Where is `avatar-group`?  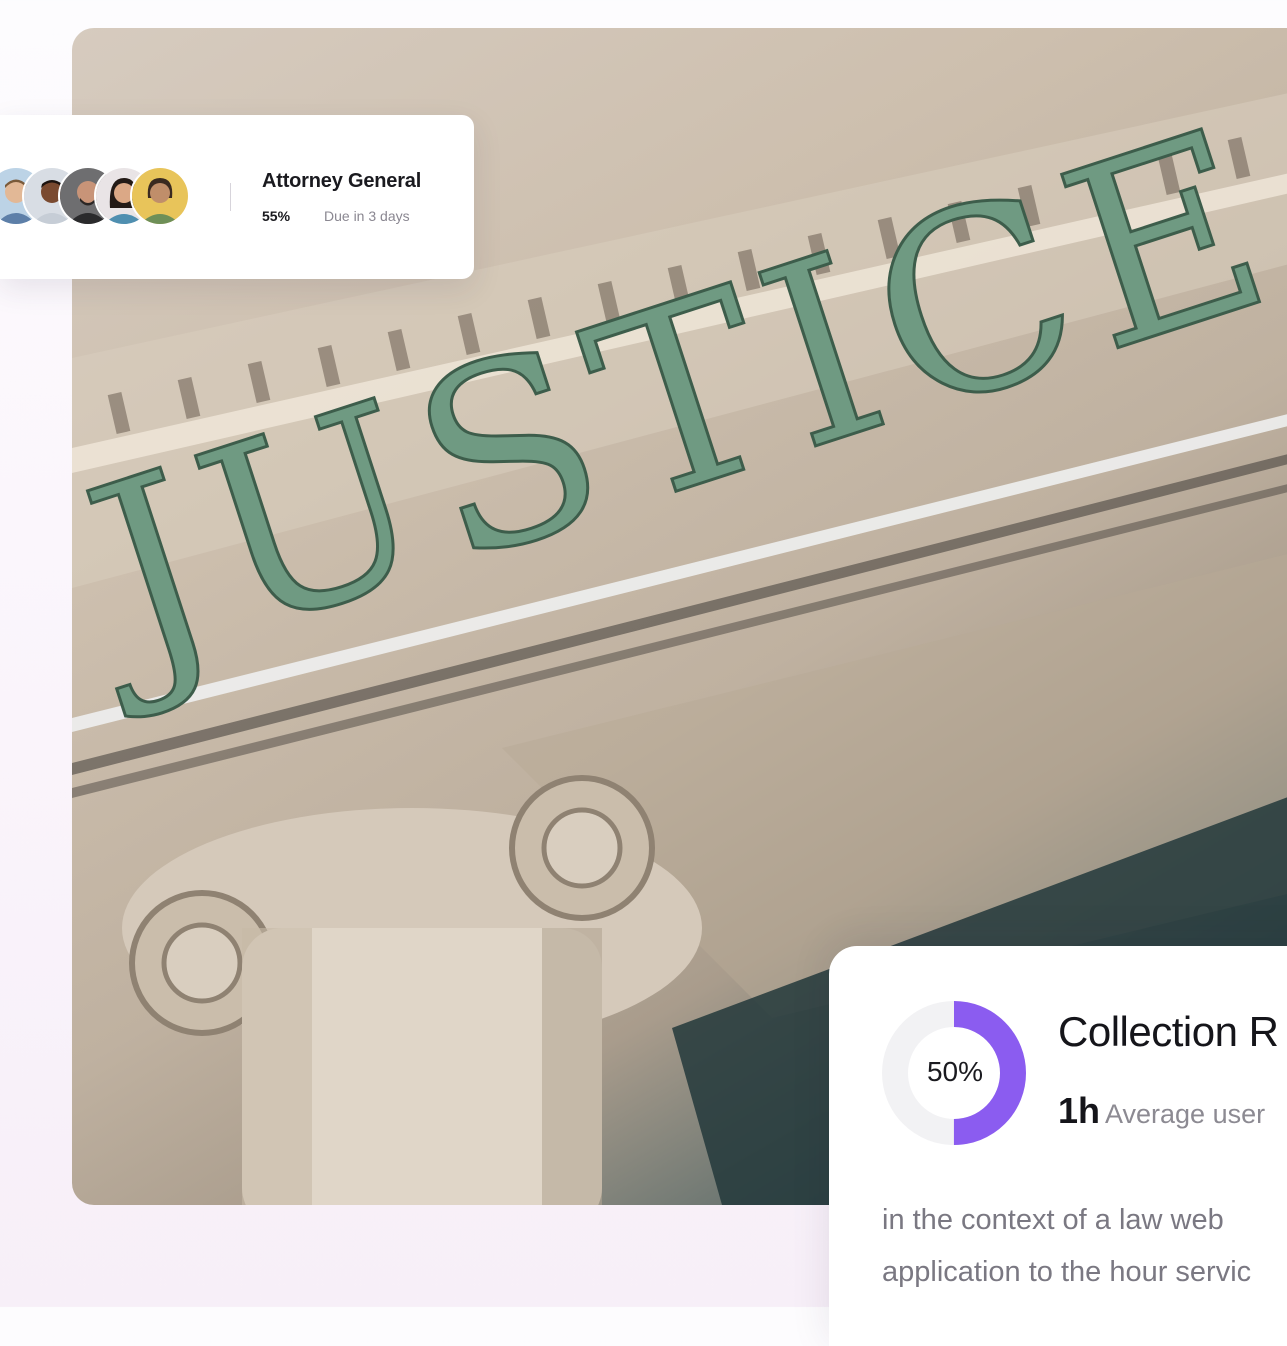 avatar-group is located at coordinates (100, 196).